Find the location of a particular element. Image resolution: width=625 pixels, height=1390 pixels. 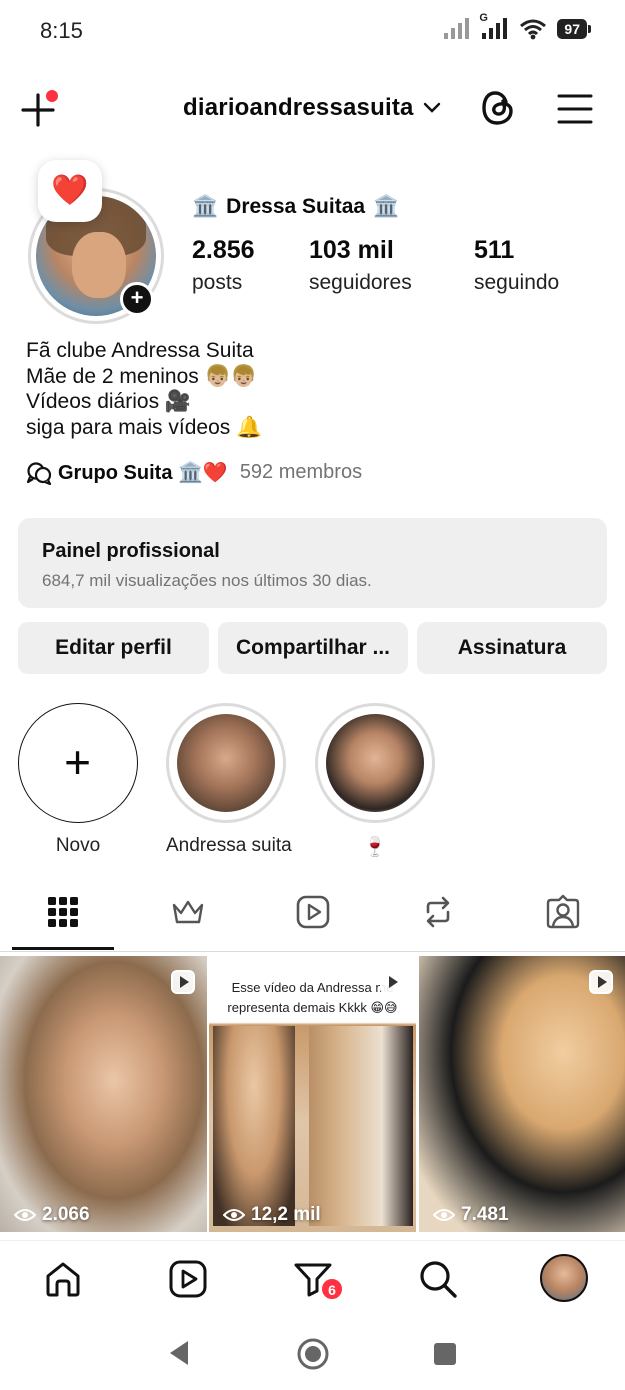

bio-line: siga para mais vídeos 🔔 is located at coordinates (144, 427).